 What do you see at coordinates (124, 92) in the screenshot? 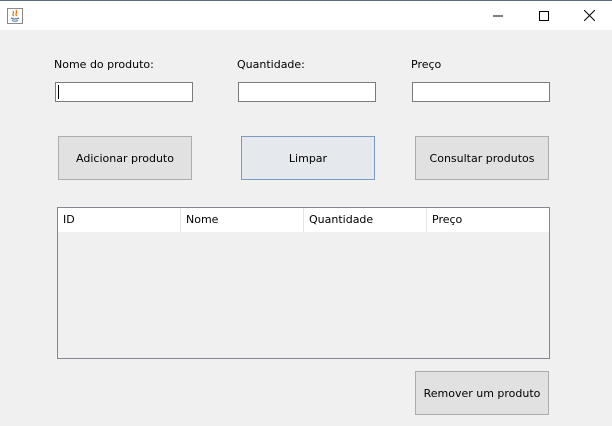
I see `product-name-field` at bounding box center [124, 92].